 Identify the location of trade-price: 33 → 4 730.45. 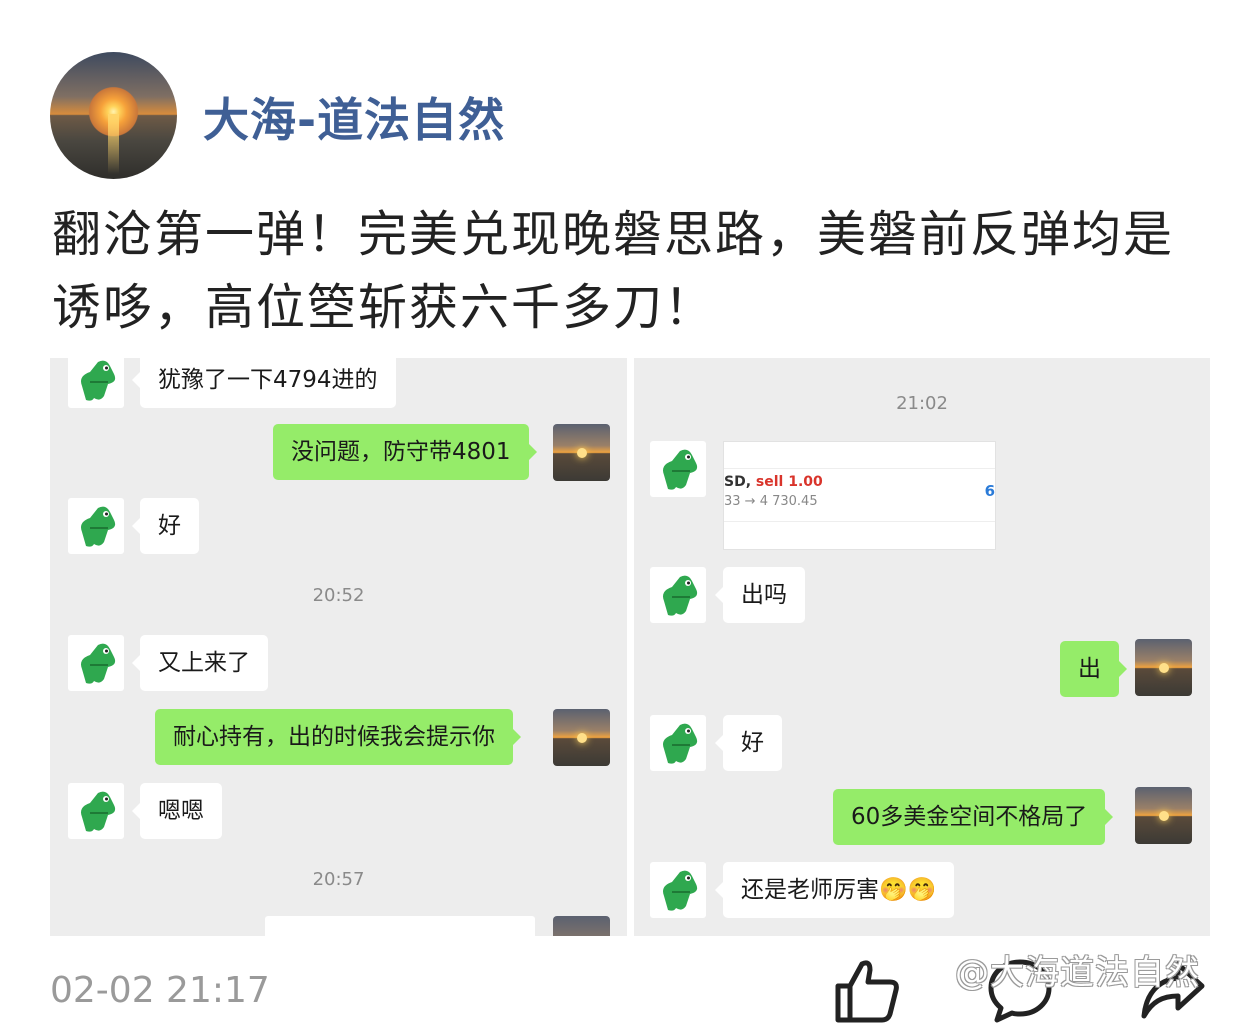
(771, 501).